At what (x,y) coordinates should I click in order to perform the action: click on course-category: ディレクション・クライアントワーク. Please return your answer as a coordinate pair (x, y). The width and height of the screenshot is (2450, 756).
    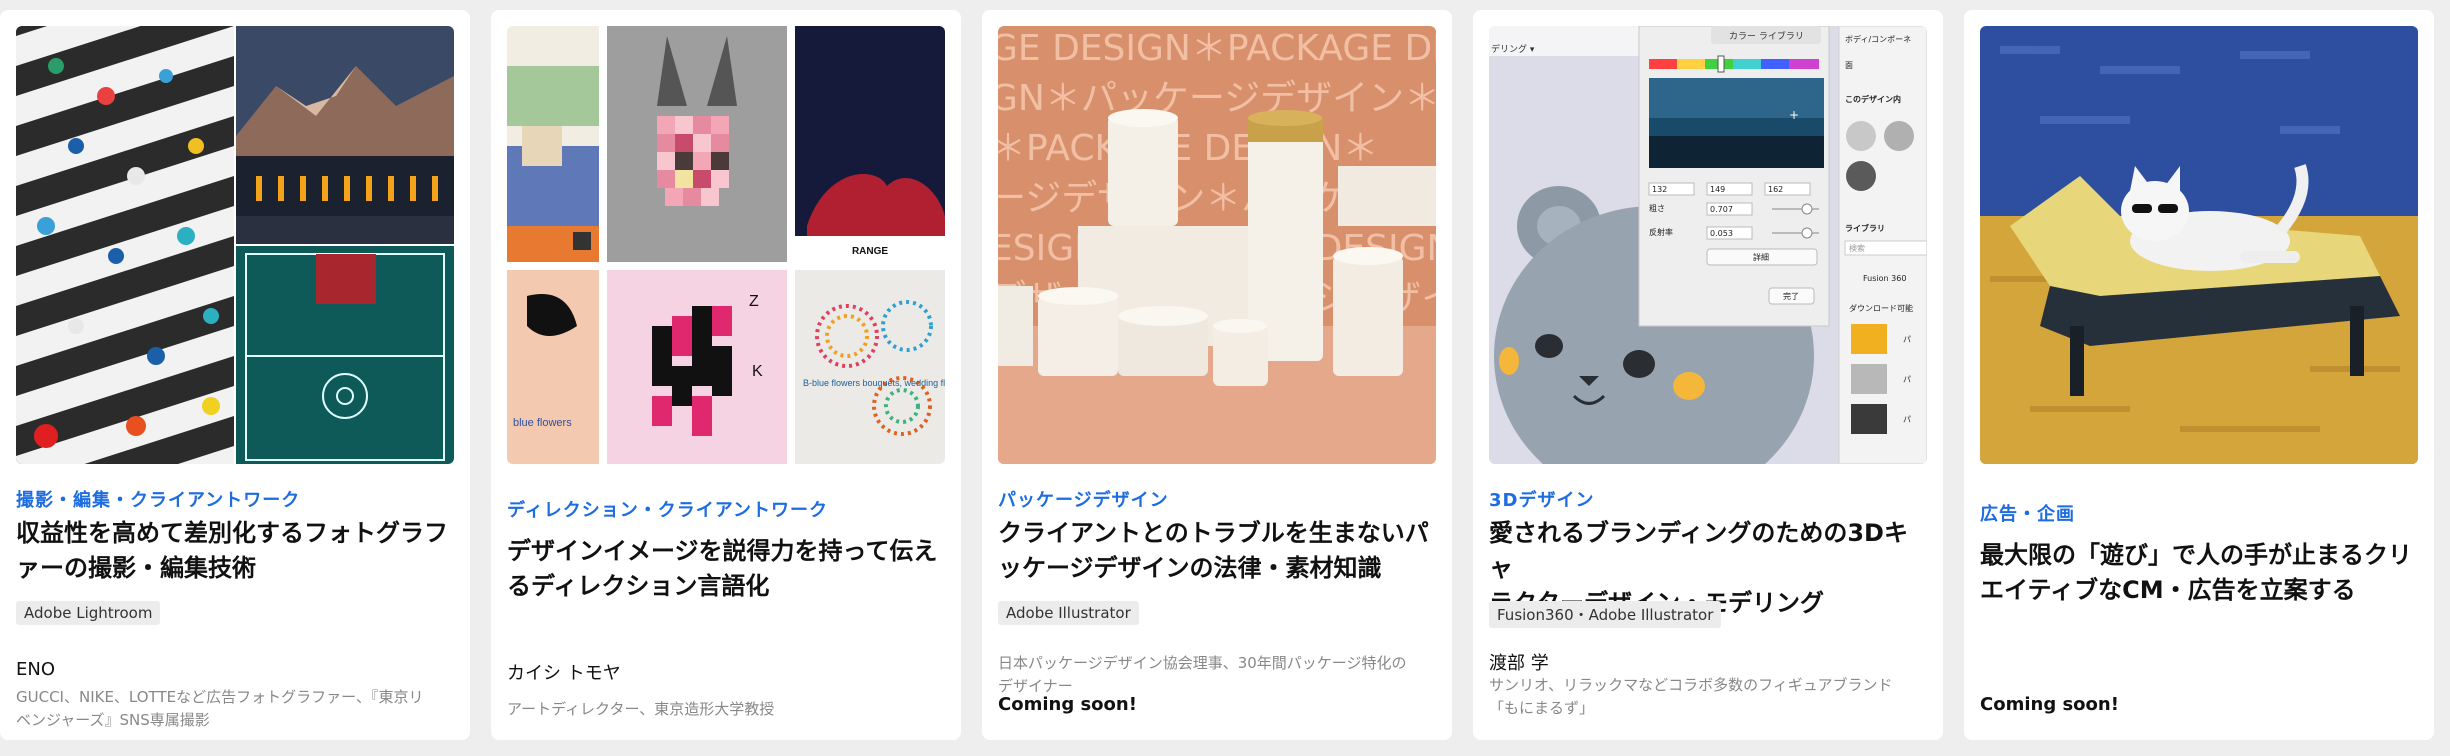
    Looking at the image, I should click on (668, 510).